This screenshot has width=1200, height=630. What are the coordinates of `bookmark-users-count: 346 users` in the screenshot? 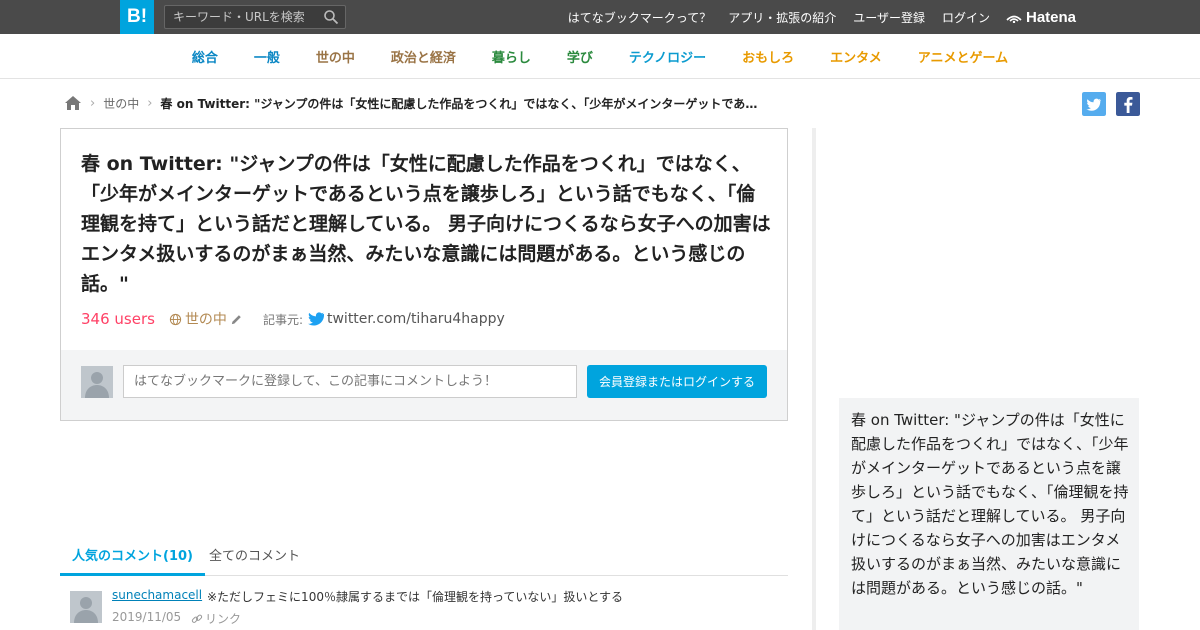 It's located at (118, 319).